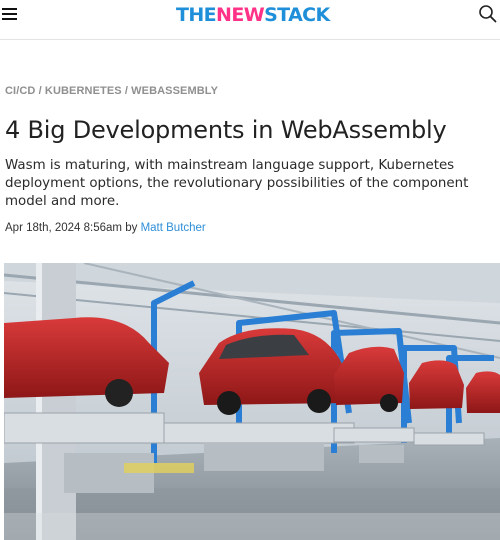 The image size is (500, 540). Describe the element at coordinates (240, 15) in the screenshot. I see `logo-new: NEW` at that location.